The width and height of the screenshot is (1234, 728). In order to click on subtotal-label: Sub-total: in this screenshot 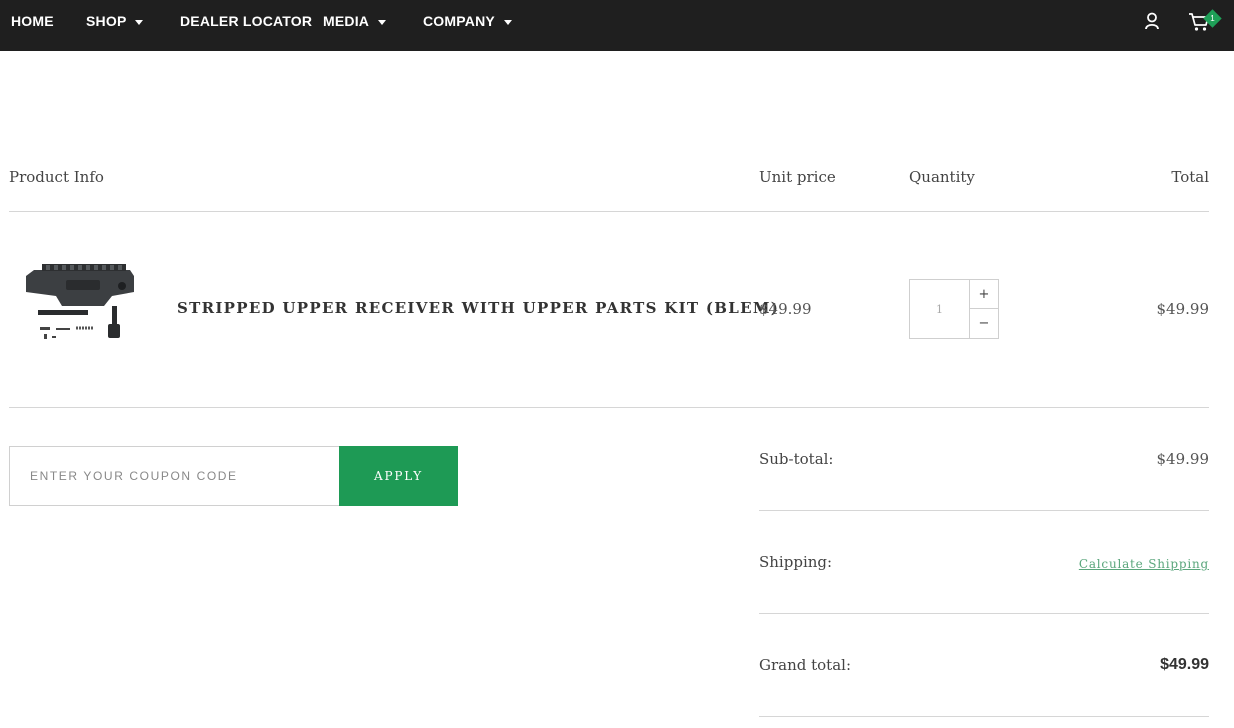, I will do `click(796, 459)`.